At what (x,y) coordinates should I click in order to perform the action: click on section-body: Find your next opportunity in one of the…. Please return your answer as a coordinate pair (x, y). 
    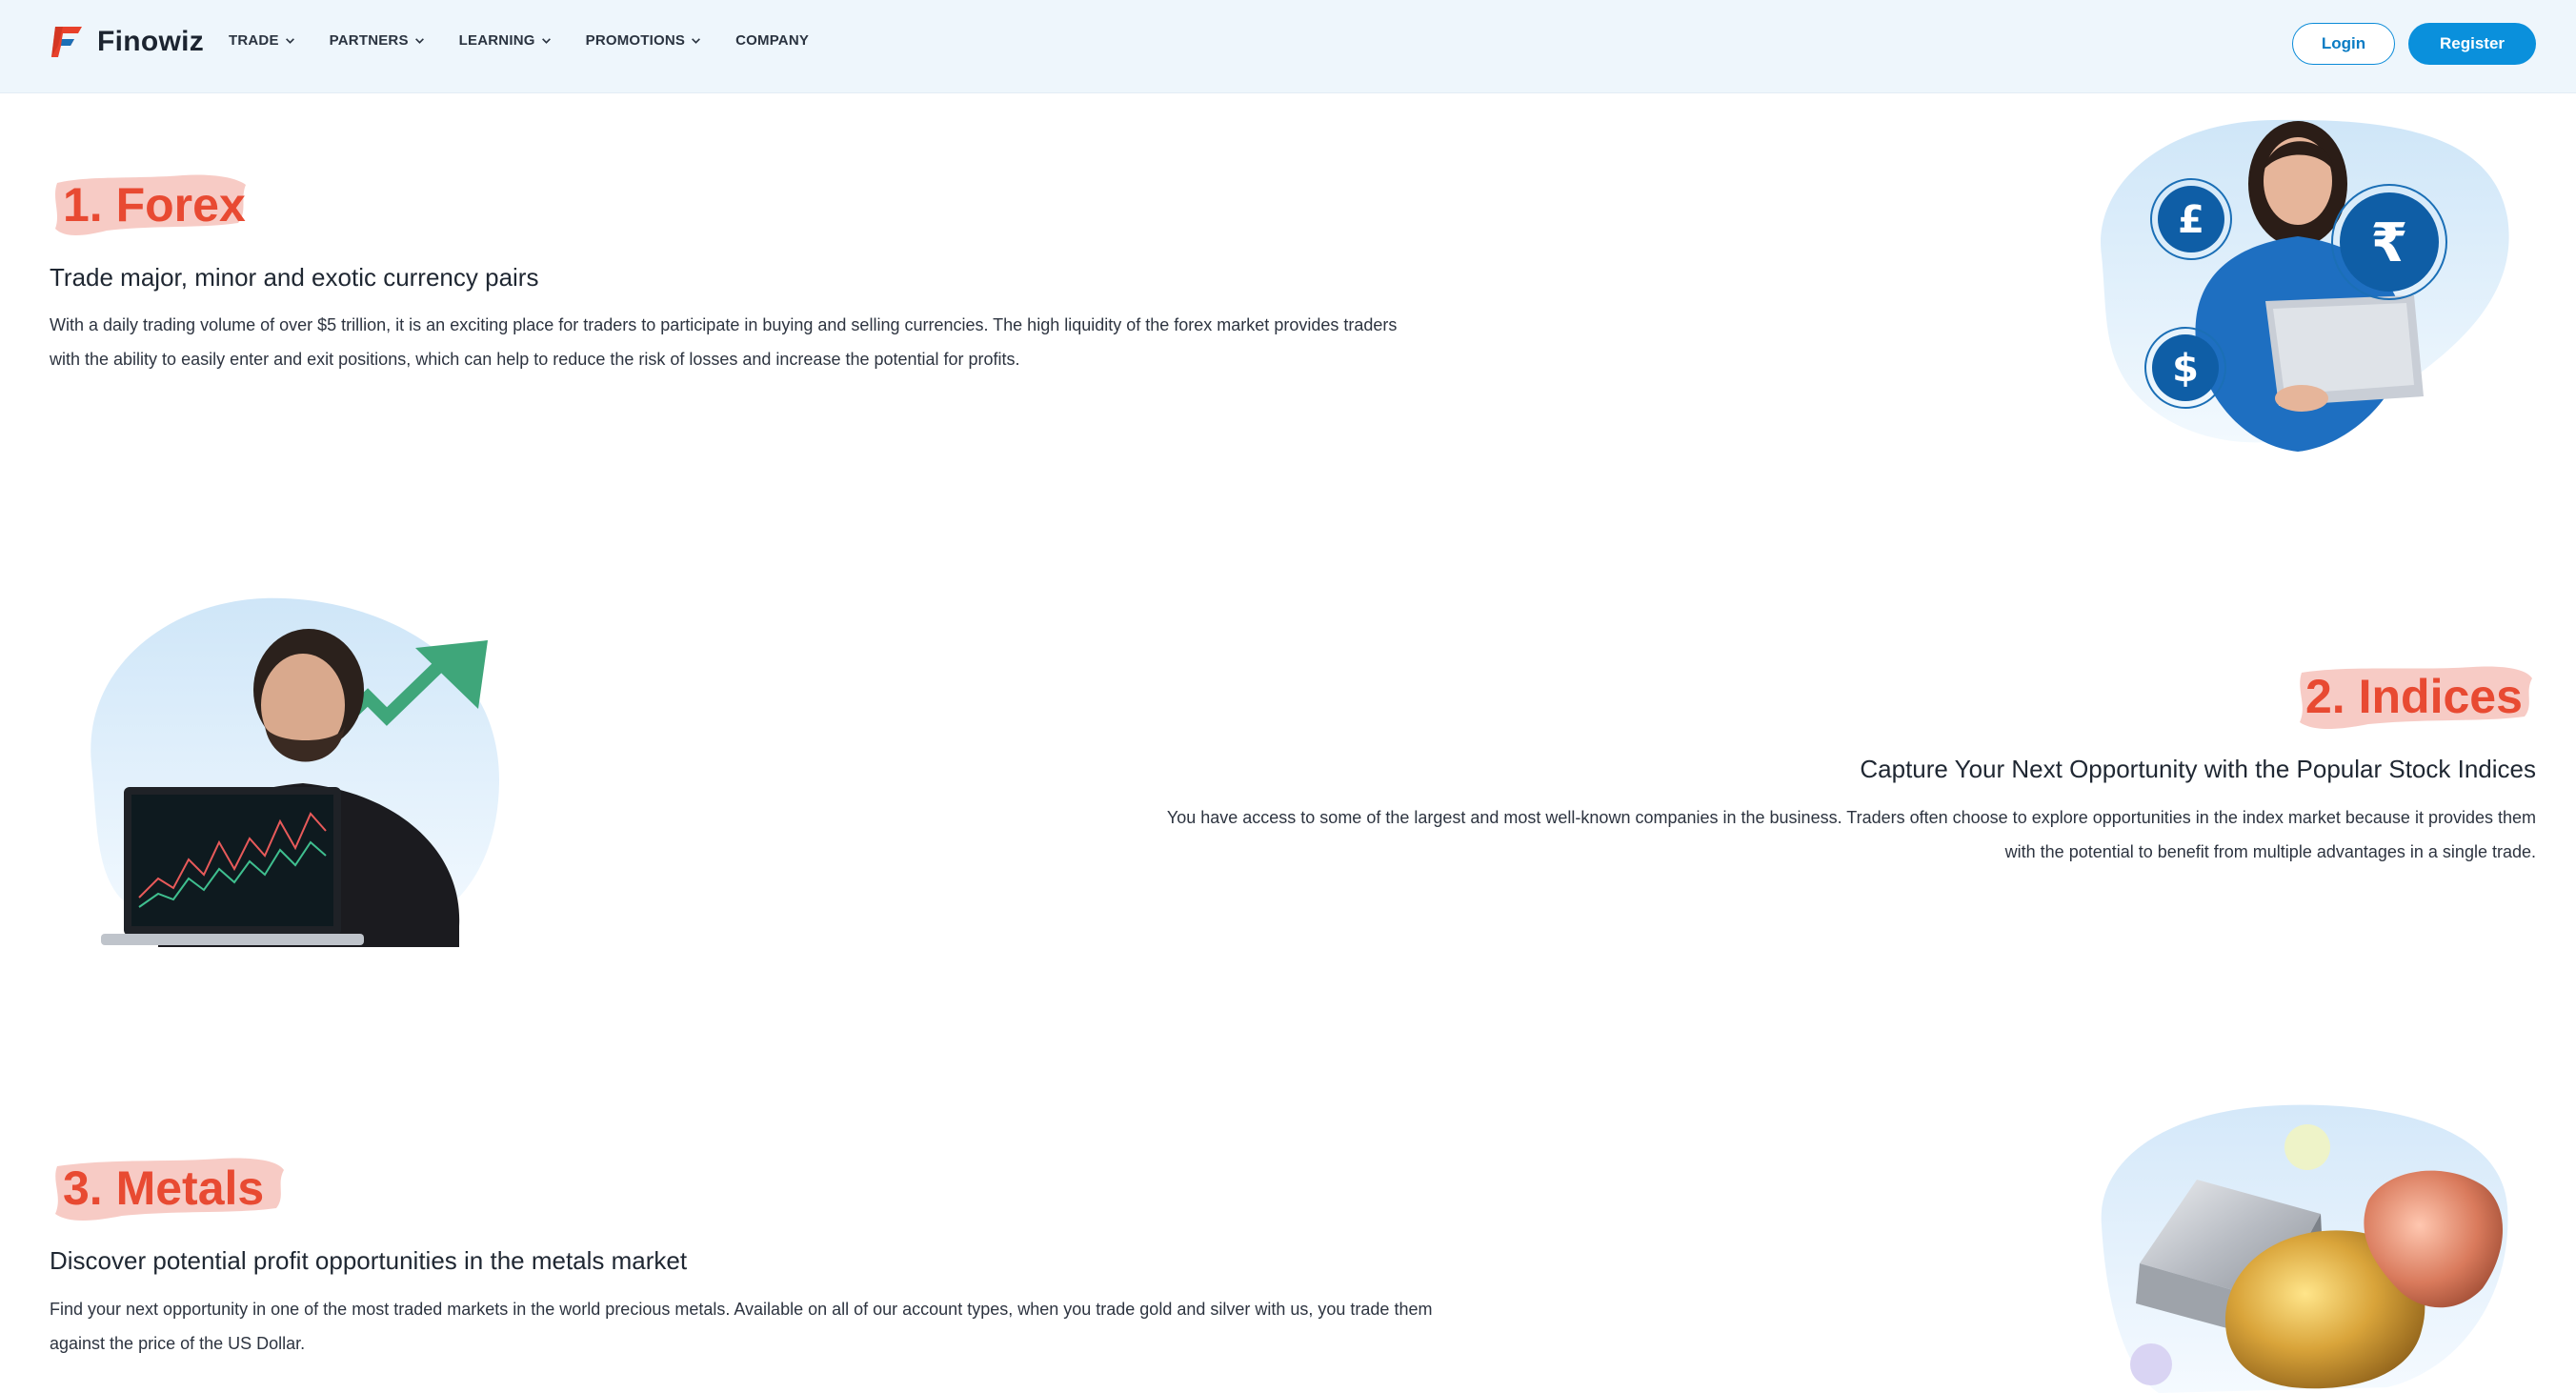
    Looking at the image, I should click on (821, 1326).